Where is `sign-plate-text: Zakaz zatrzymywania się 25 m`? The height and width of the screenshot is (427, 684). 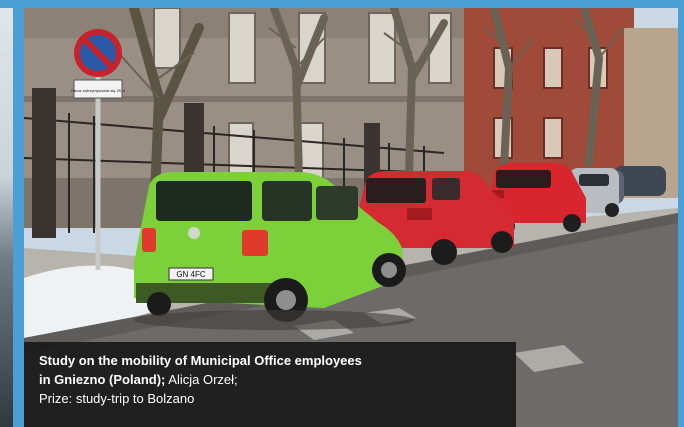 sign-plate-text: Zakaz zatrzymywania się 25 m is located at coordinates (98, 90).